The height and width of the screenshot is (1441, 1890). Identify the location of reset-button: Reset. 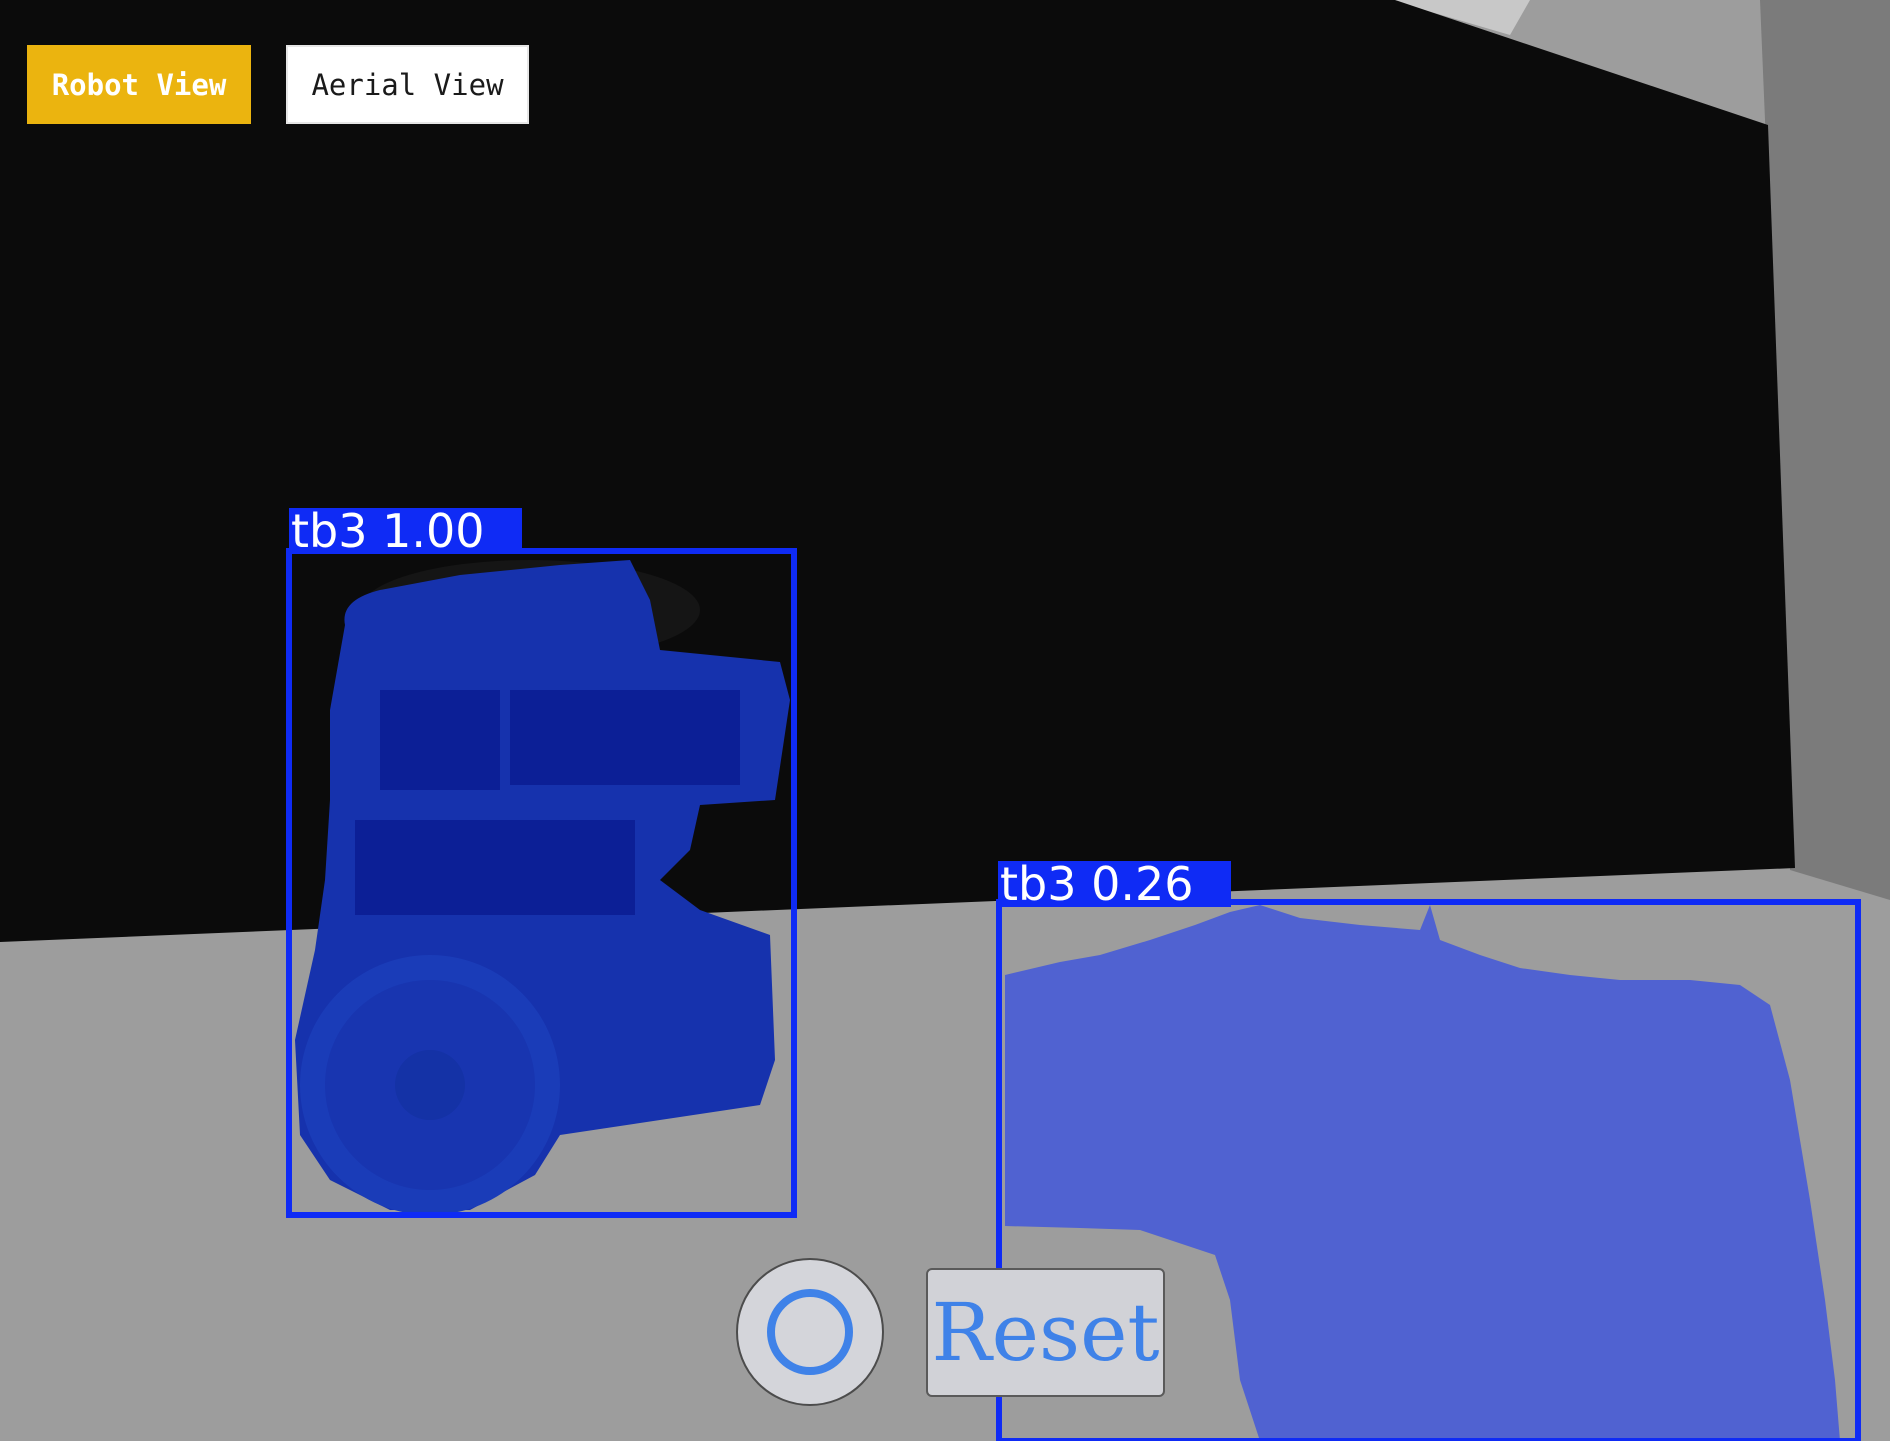
(1045, 1332).